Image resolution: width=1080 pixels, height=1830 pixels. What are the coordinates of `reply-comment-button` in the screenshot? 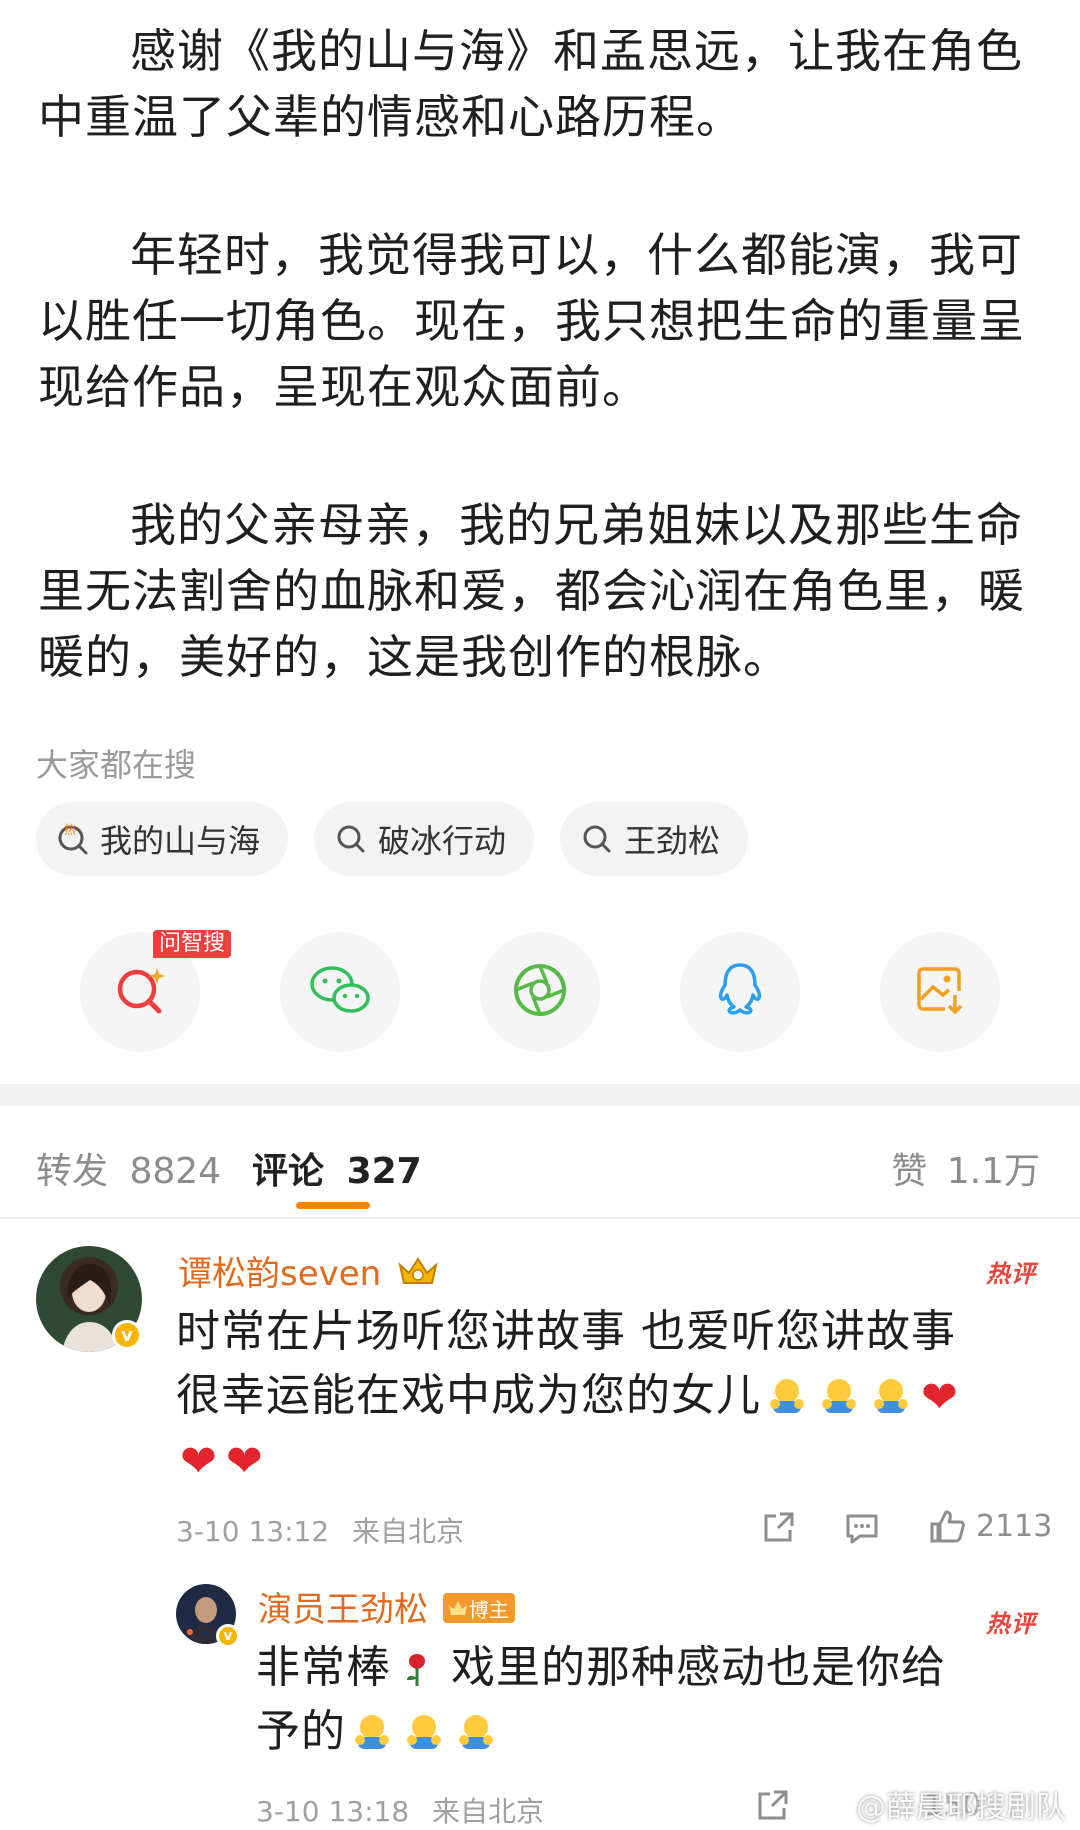 It's located at (862, 1528).